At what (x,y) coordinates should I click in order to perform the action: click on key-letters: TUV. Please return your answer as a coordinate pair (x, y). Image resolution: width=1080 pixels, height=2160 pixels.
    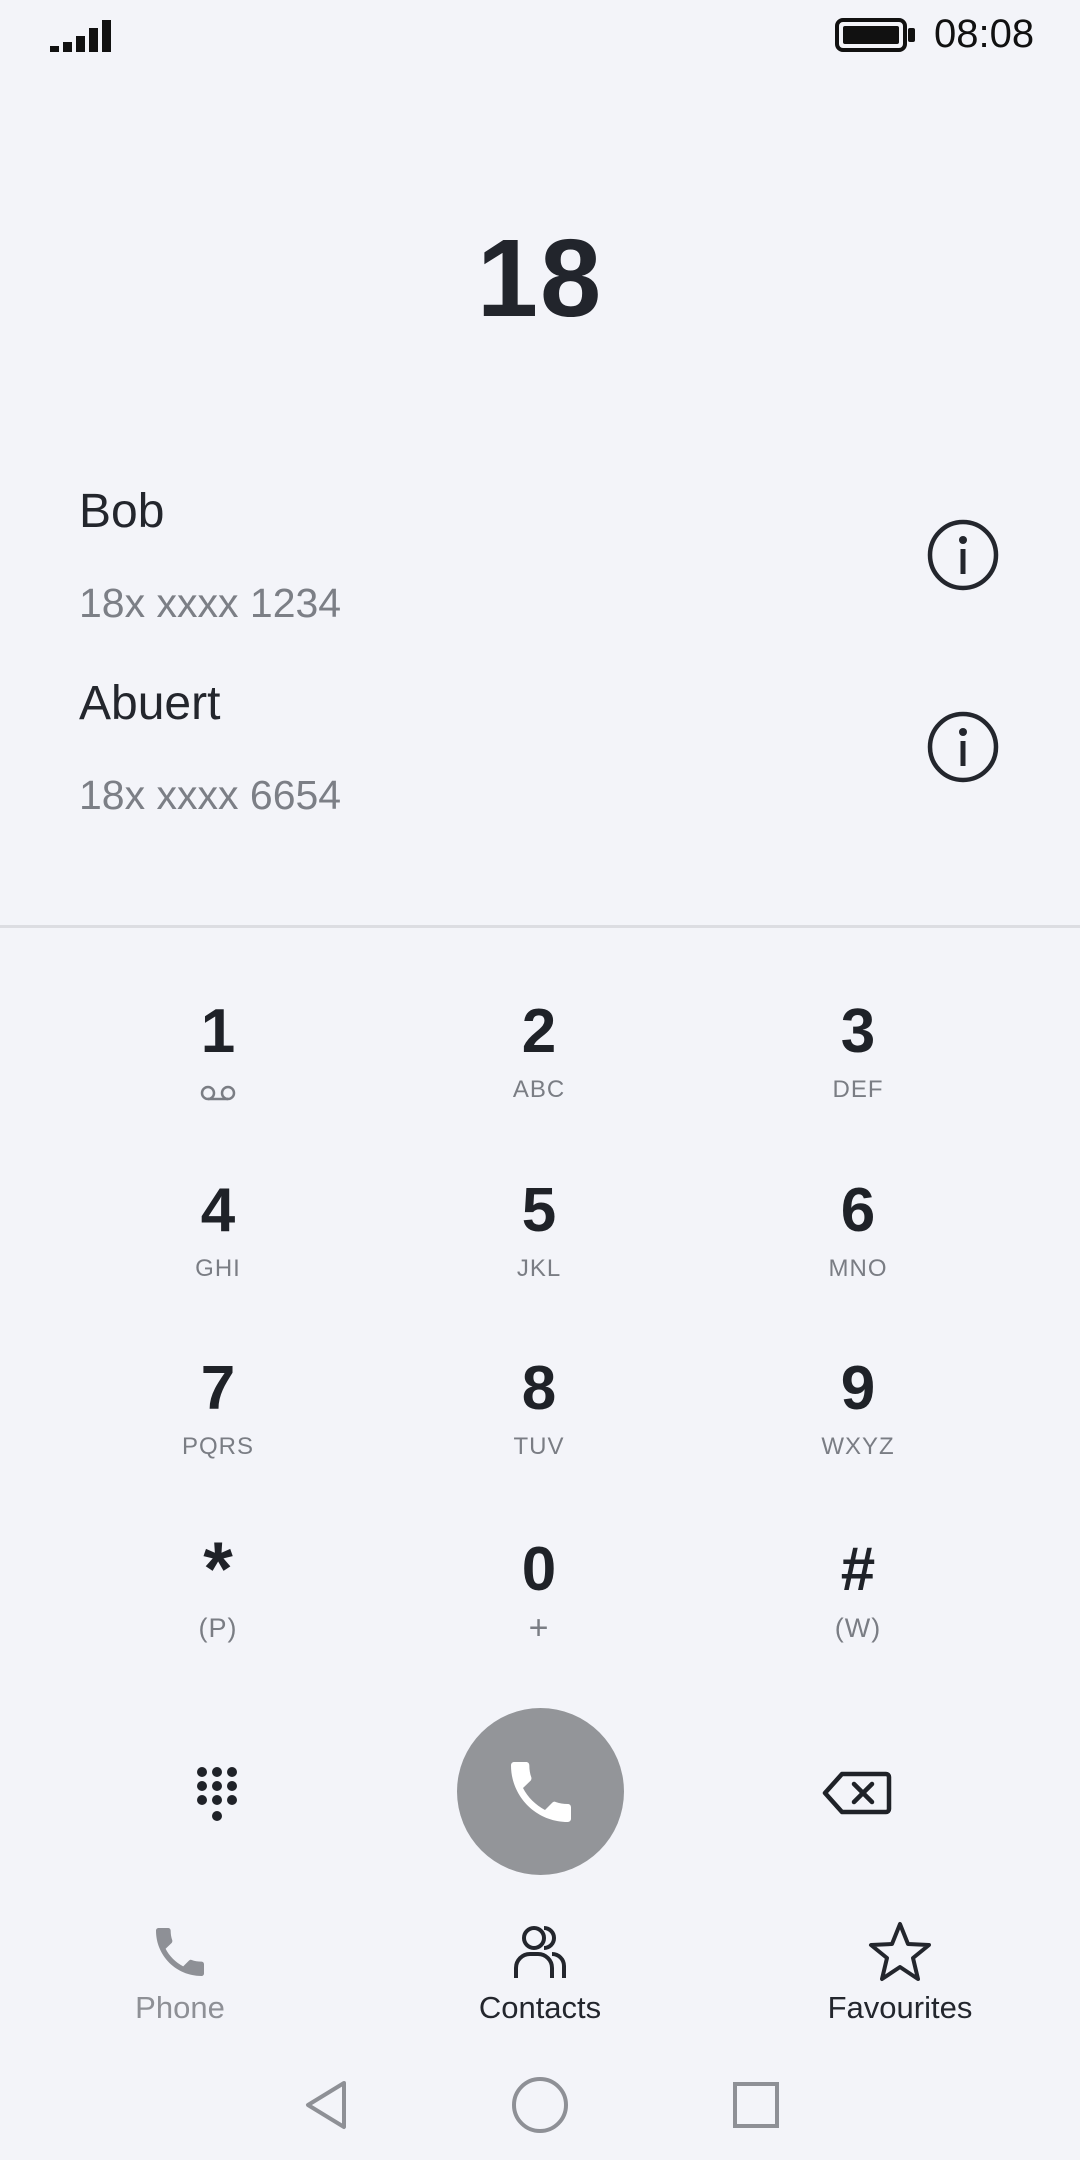
    Looking at the image, I should click on (539, 1446).